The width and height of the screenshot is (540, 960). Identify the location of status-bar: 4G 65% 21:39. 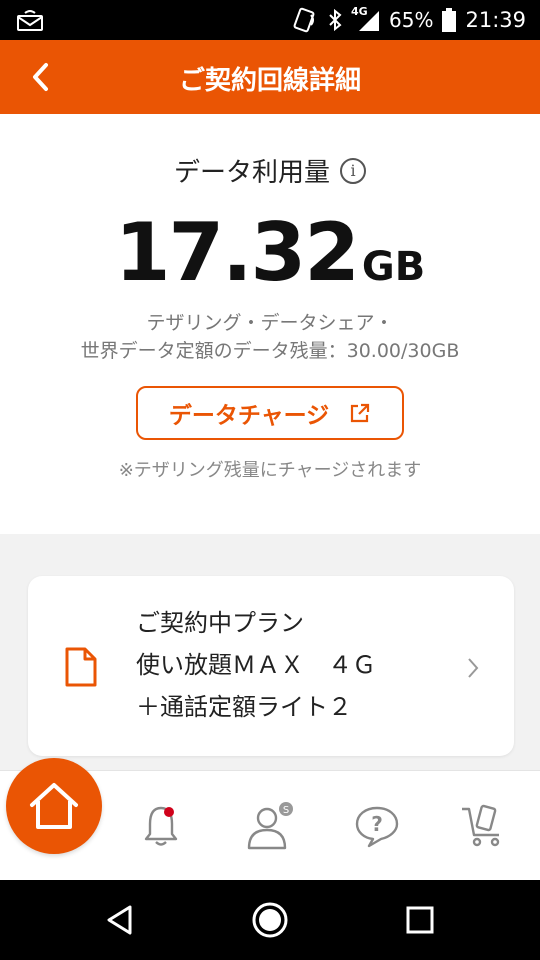
(270, 20).